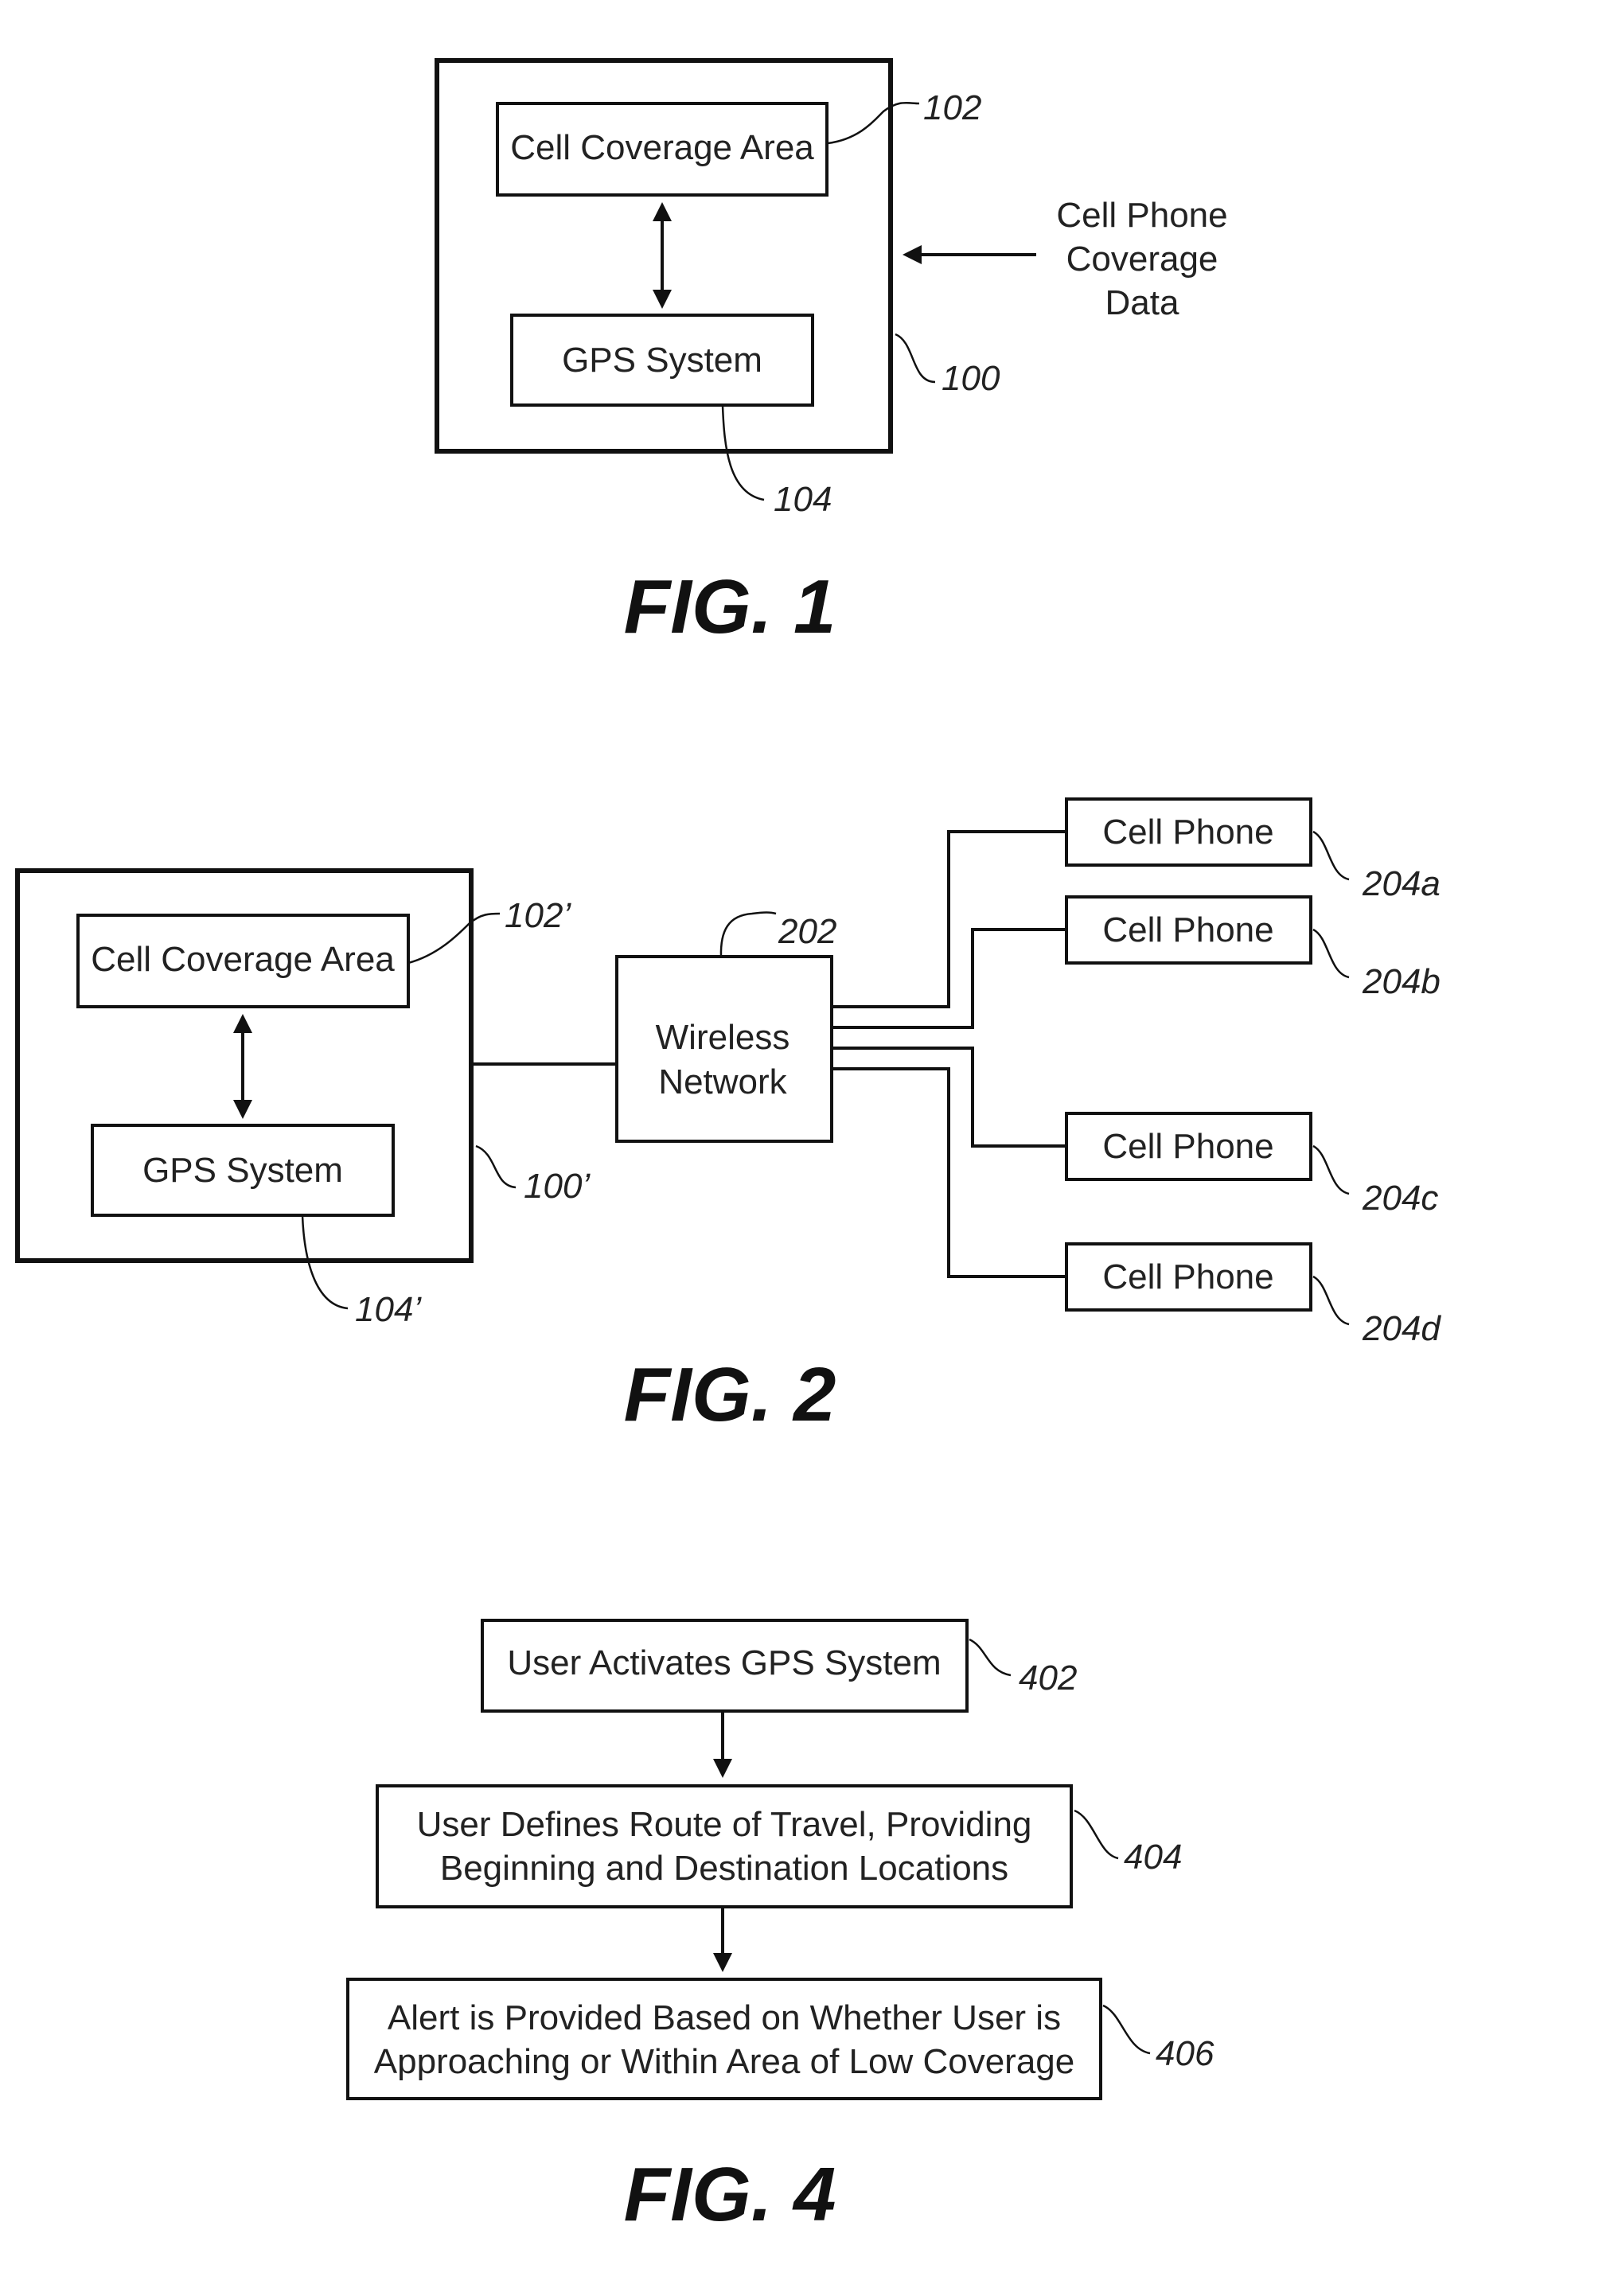  I want to click on fig2-leader-204b, so click(1331, 954).